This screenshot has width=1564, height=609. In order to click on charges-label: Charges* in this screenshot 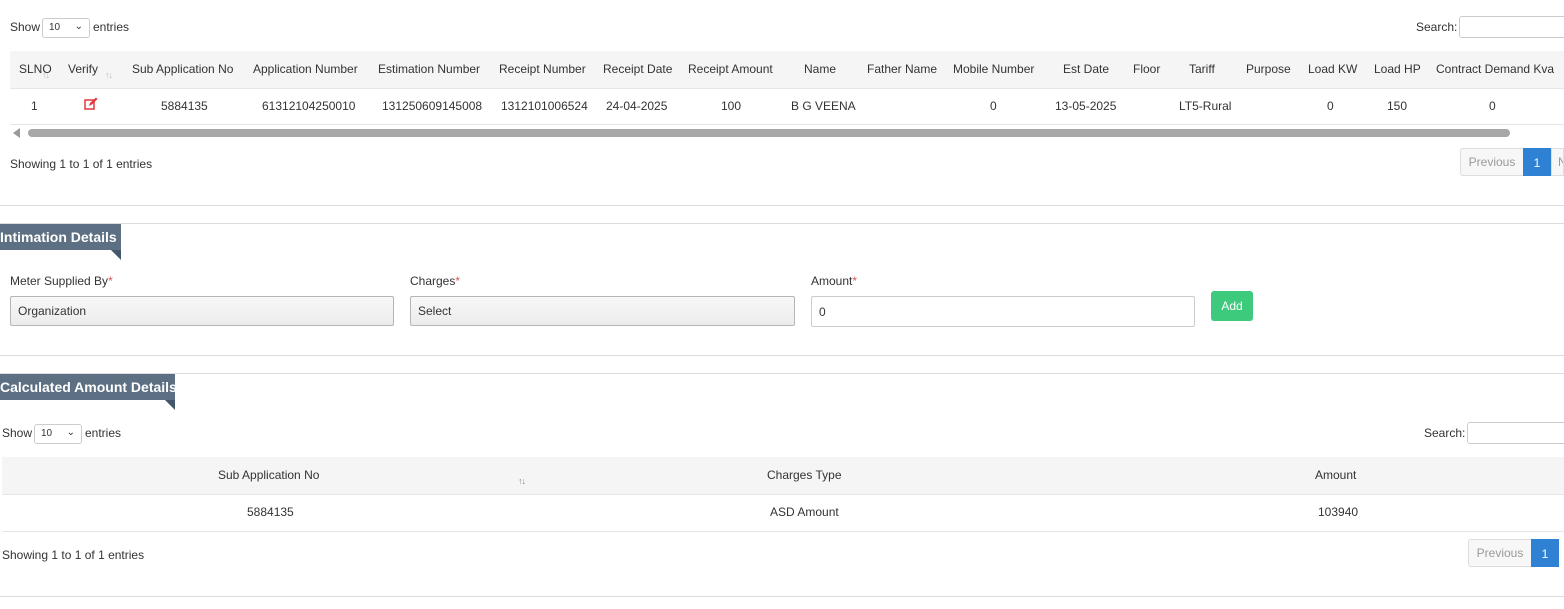, I will do `click(435, 281)`.